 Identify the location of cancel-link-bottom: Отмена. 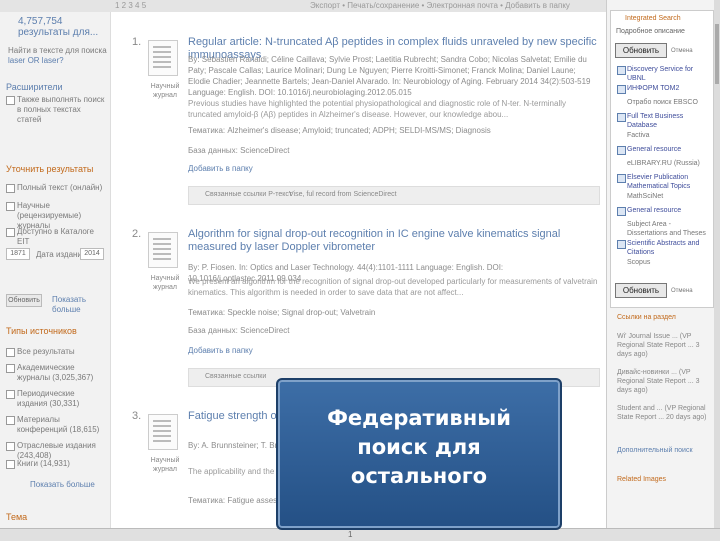
(682, 291).